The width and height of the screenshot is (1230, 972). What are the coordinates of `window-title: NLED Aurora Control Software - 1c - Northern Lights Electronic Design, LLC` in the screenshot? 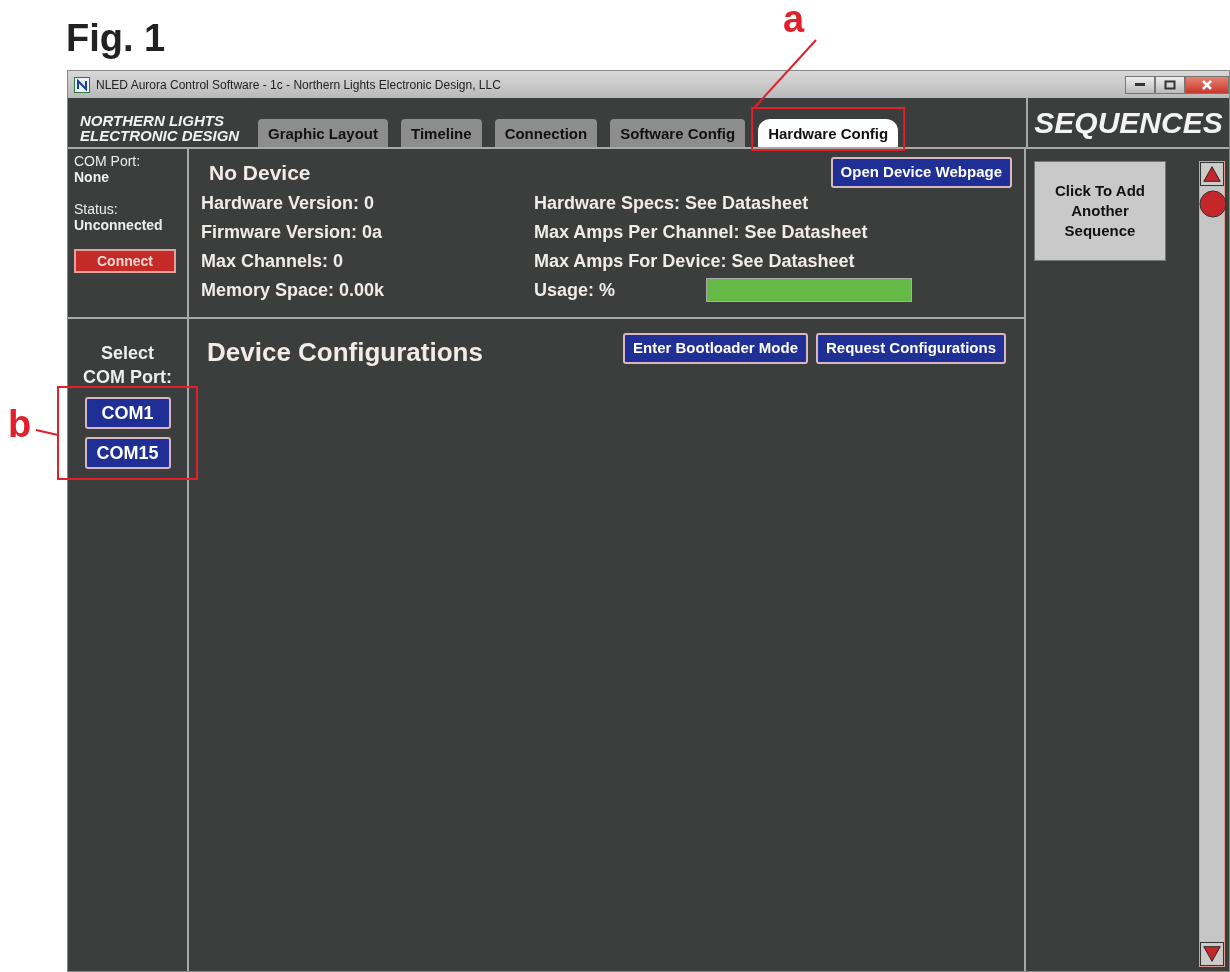 It's located at (298, 85).